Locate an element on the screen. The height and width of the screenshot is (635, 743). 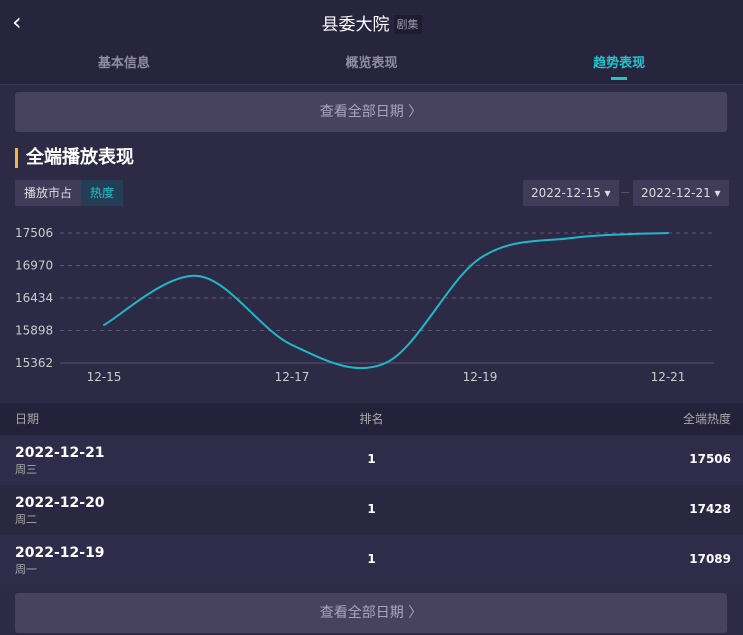
x-tick-label: 12-17 is located at coordinates (292, 377).